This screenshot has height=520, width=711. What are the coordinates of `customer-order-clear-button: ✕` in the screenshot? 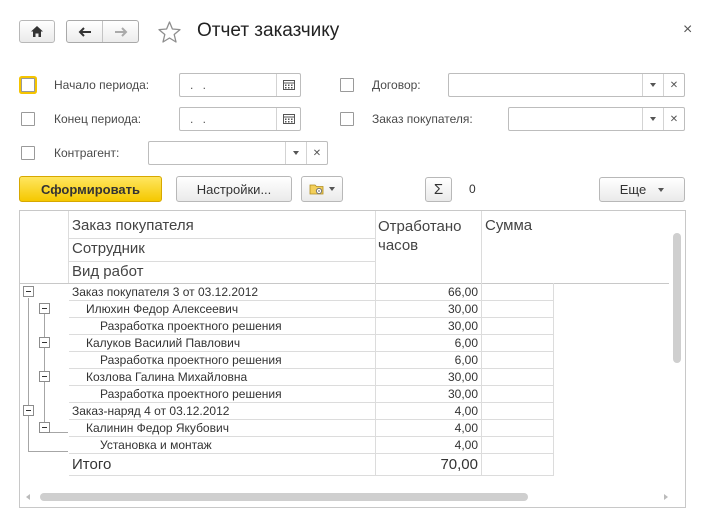 It's located at (673, 119).